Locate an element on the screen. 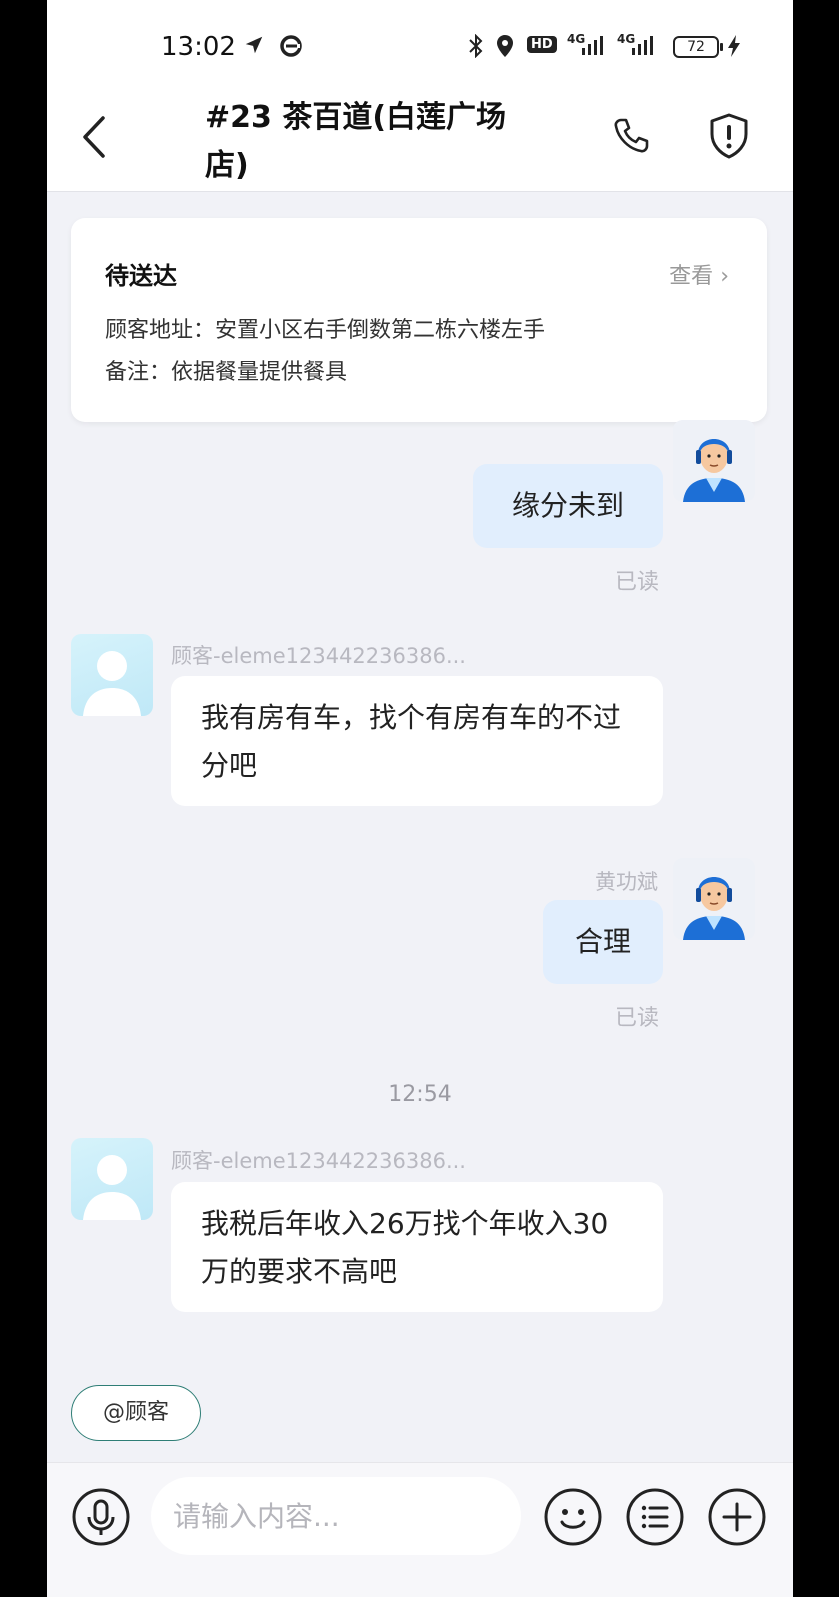  status-bar: 13:02 HD 4G 4G 72 is located at coordinates (420, 46).